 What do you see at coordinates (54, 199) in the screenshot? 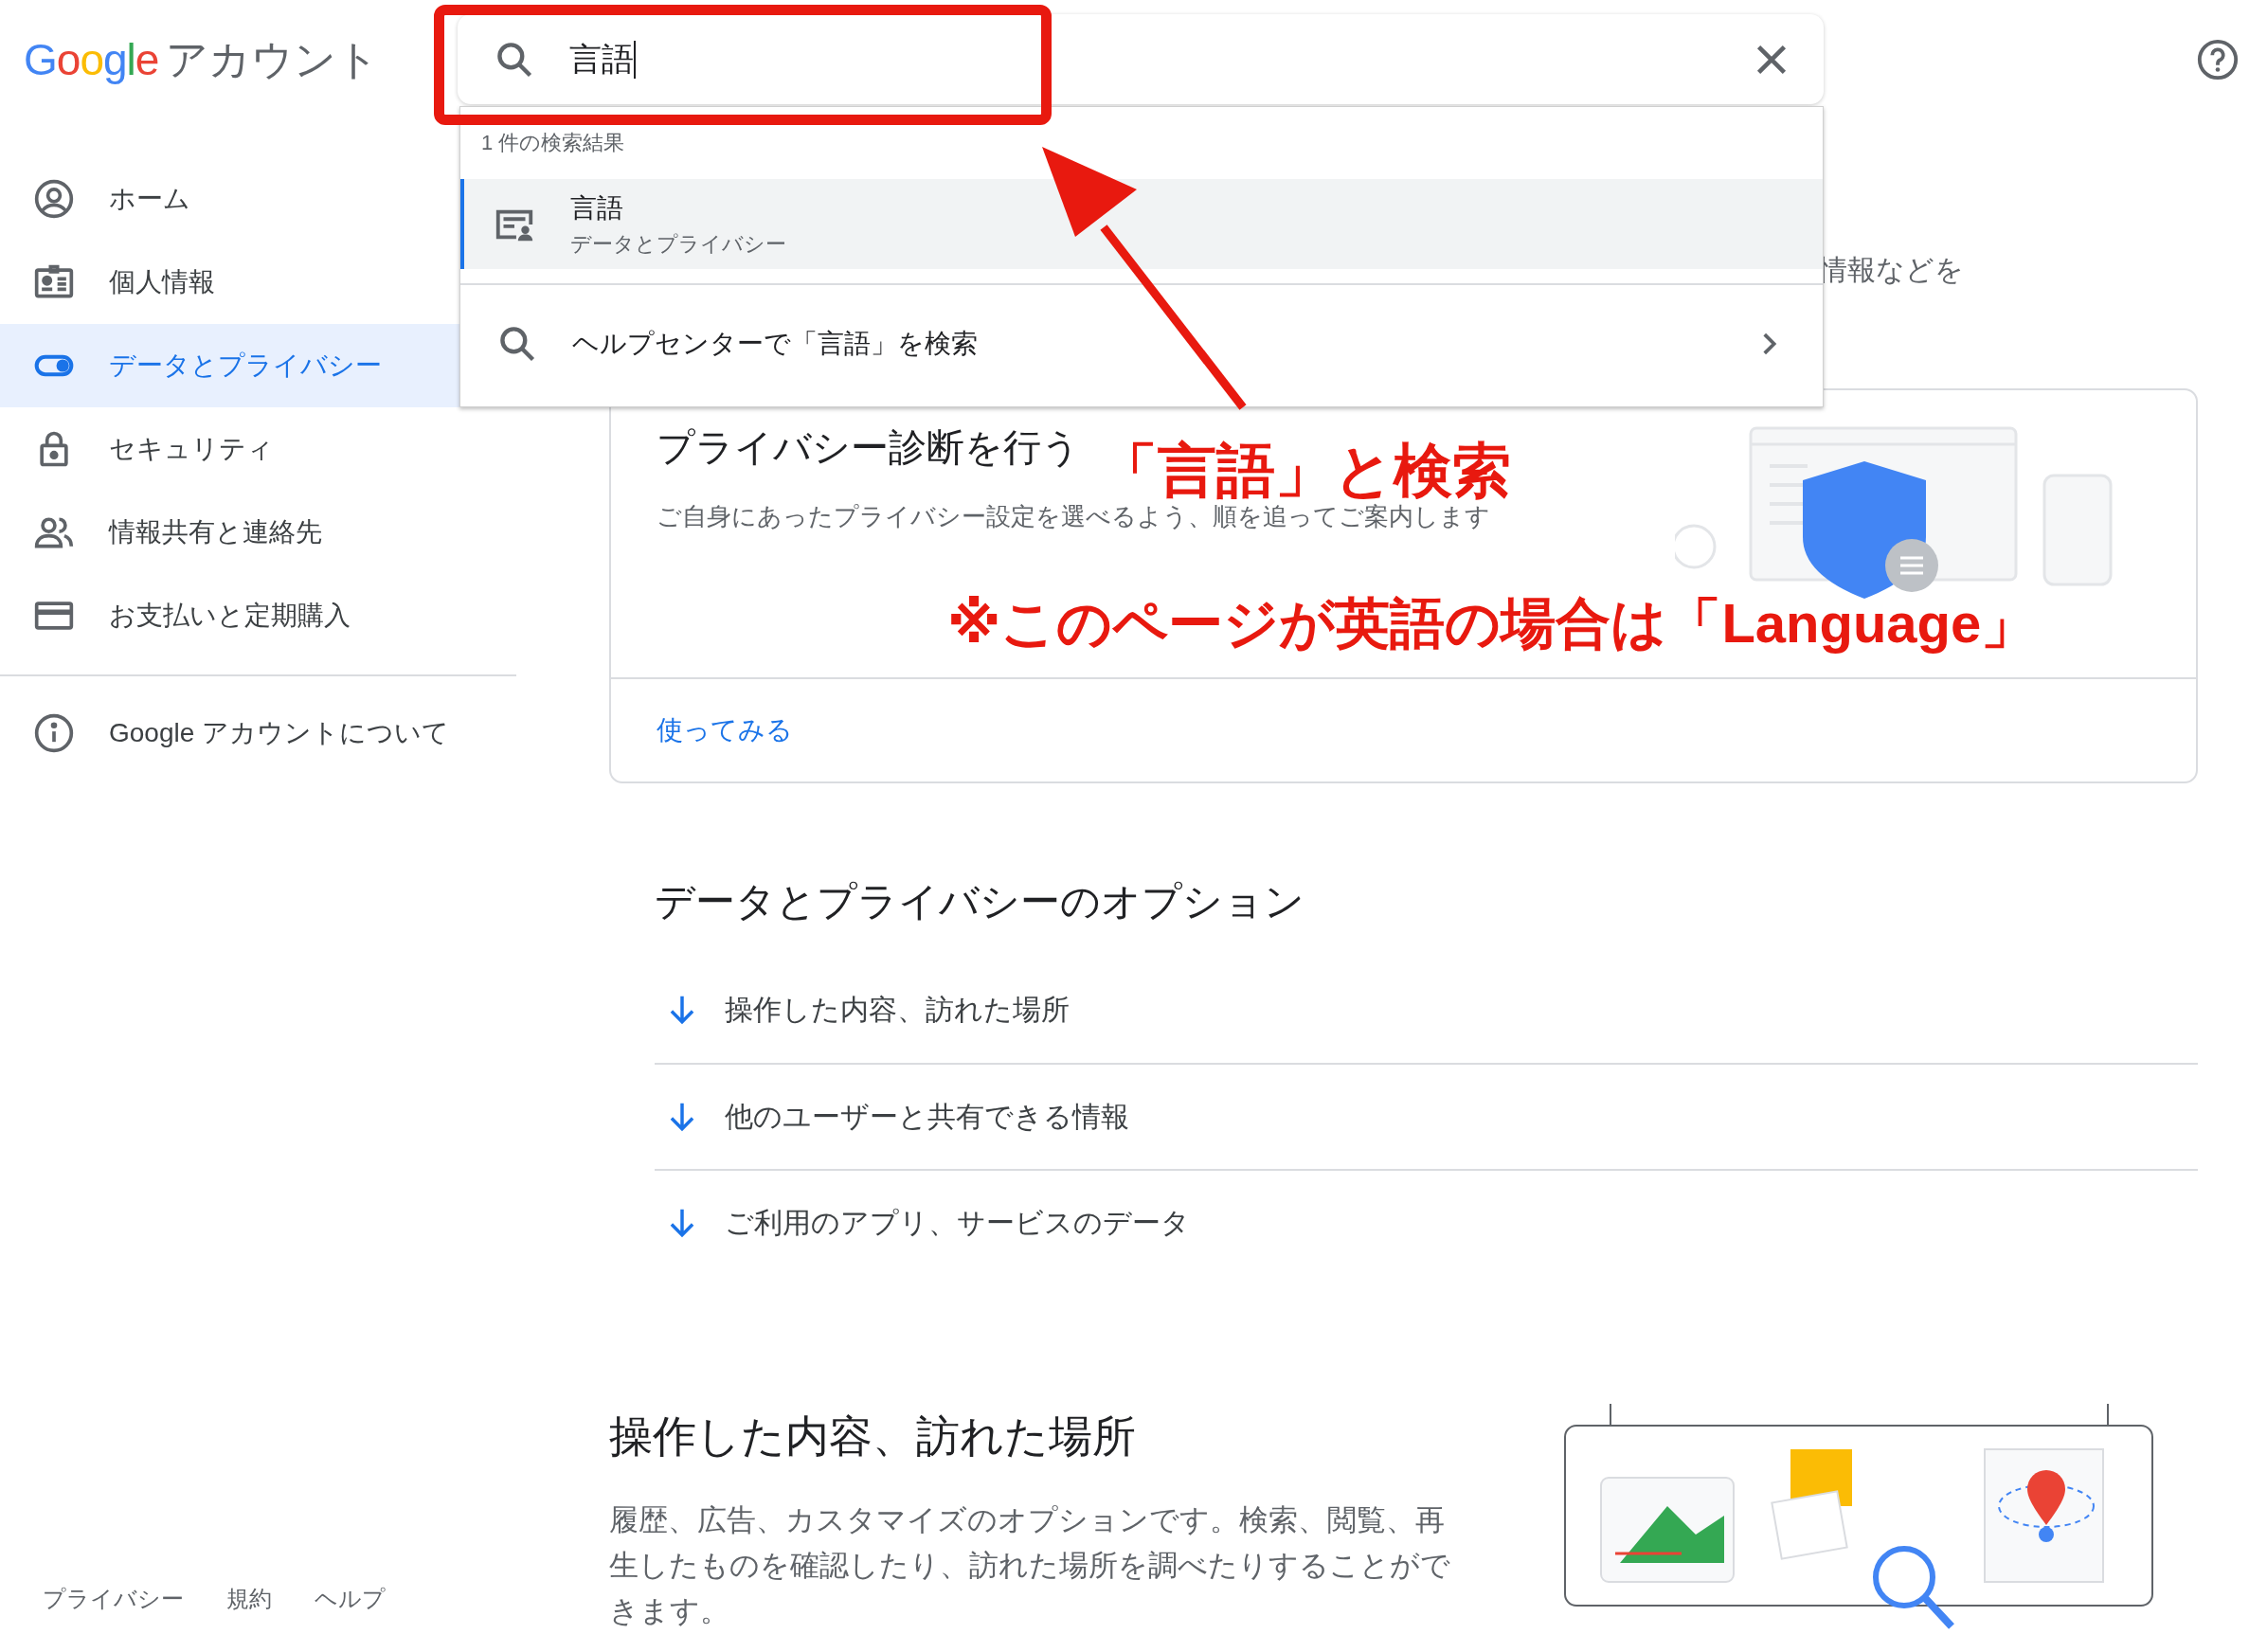
I see `account-circle-icon` at bounding box center [54, 199].